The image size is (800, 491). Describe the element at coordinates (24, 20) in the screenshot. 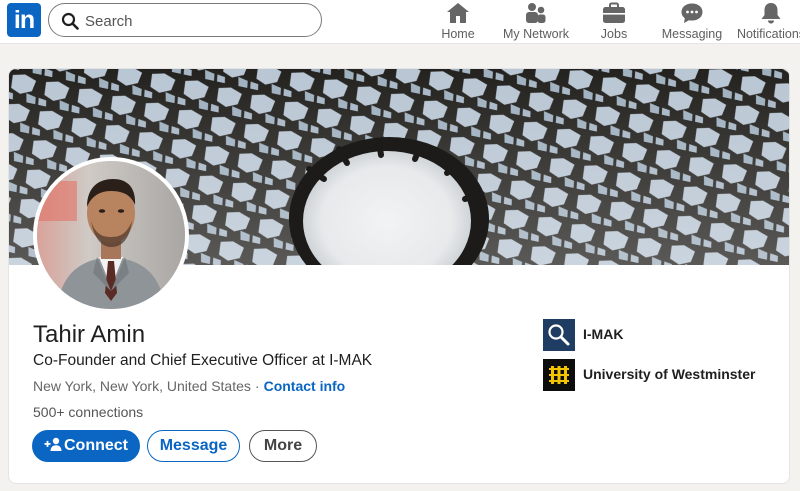

I see `linkedin-logo: in` at that location.